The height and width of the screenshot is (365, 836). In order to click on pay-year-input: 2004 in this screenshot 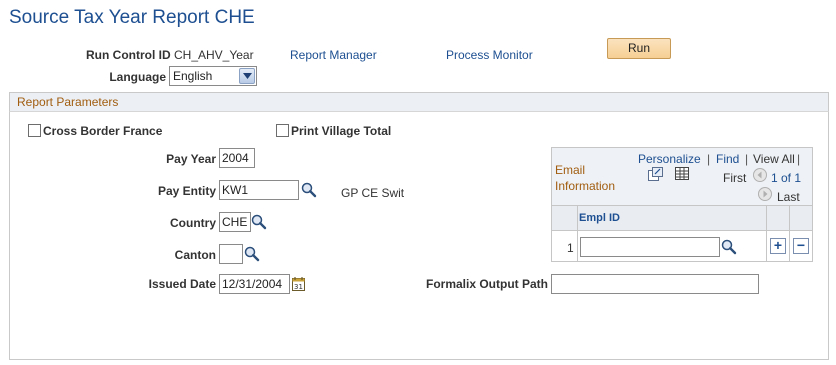, I will do `click(237, 158)`.